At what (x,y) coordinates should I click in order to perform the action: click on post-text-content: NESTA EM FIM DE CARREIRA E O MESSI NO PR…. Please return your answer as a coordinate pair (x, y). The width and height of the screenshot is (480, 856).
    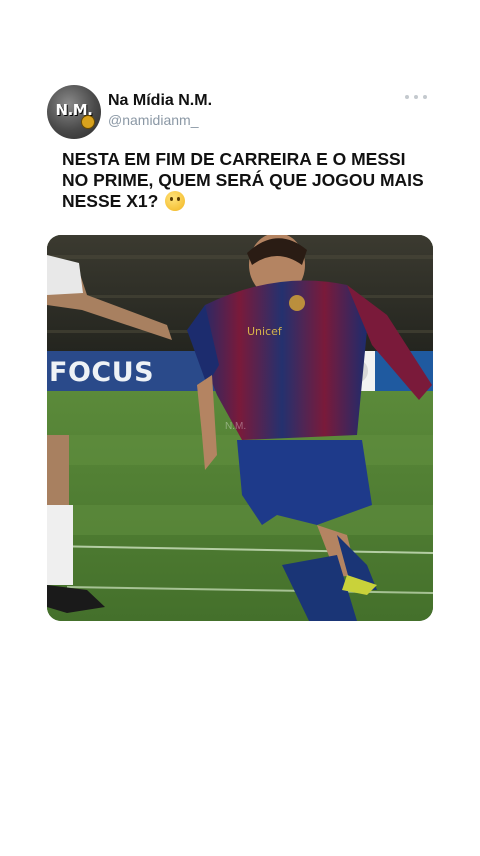
    Looking at the image, I should click on (243, 180).